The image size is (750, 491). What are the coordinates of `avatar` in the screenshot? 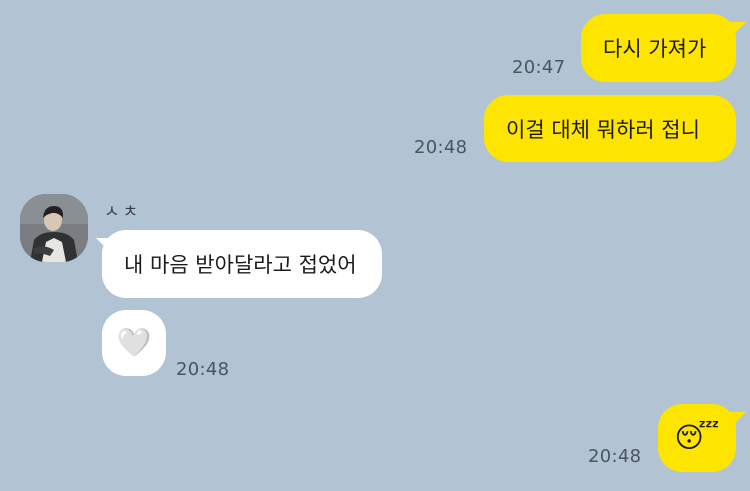 It's located at (54, 228).